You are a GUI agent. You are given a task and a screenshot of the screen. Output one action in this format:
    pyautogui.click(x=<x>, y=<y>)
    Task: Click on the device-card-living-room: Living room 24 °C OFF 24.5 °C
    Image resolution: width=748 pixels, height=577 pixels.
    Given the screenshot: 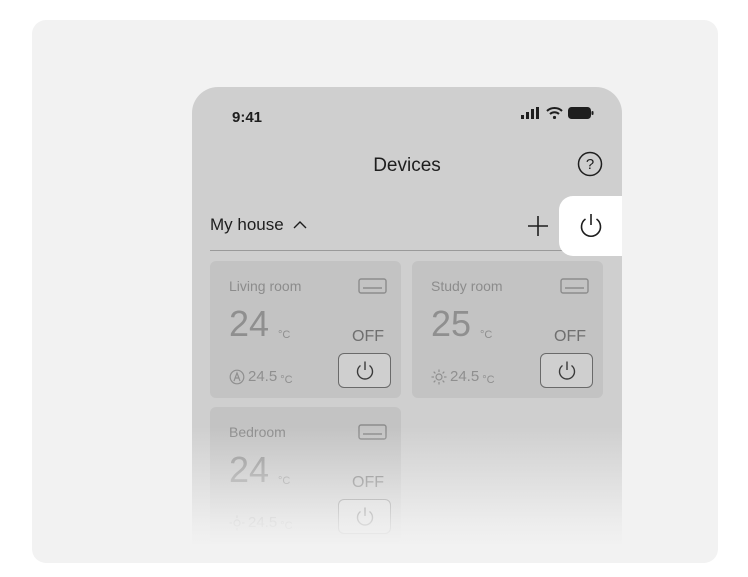 What is the action you would take?
    pyautogui.click(x=305, y=329)
    